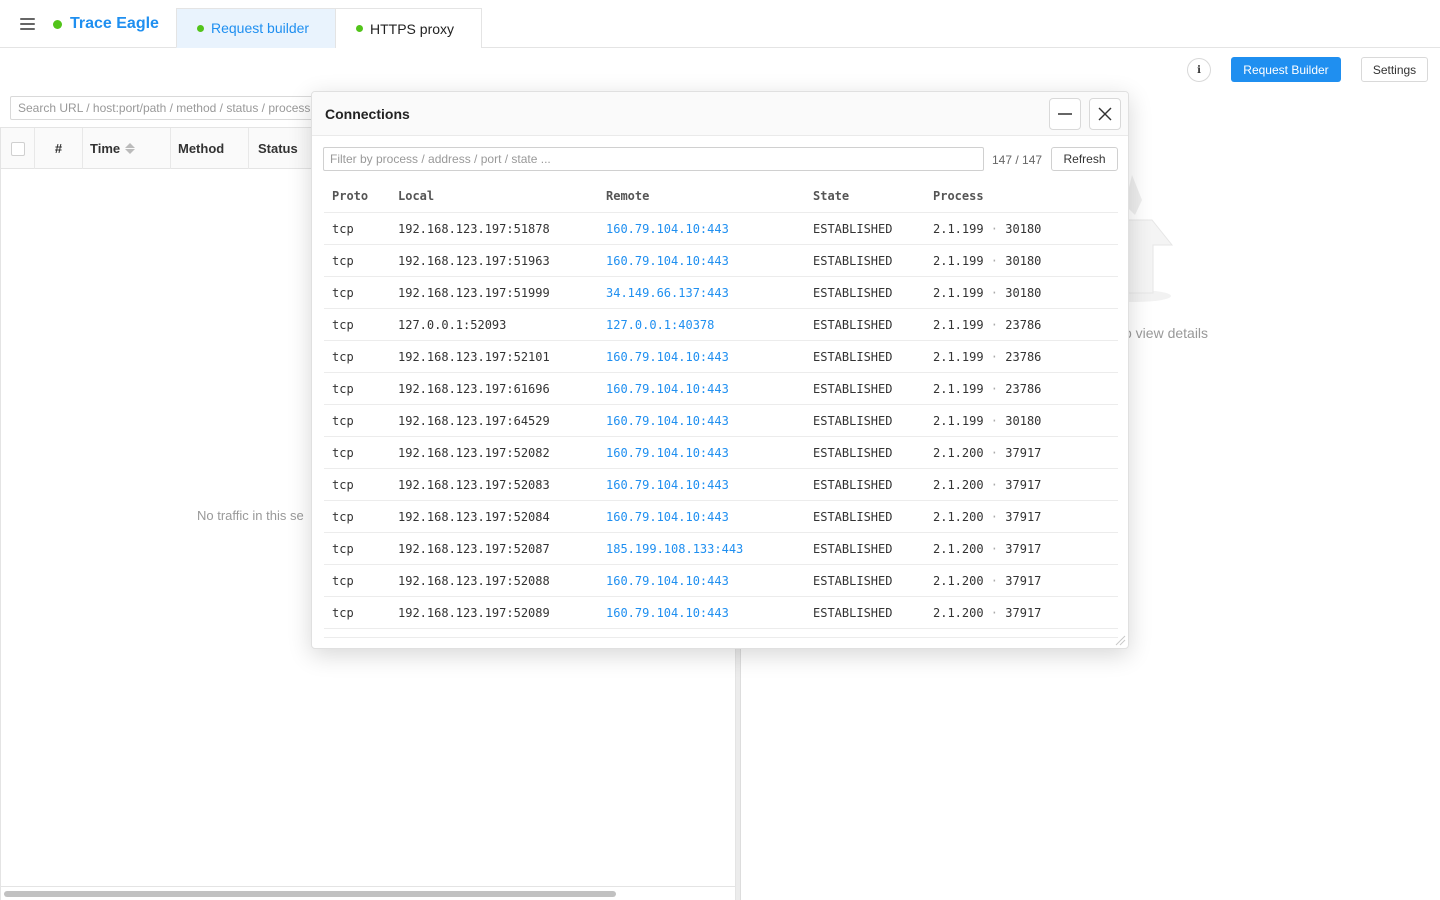 This screenshot has height=900, width=1440. I want to click on close-button, so click(1105, 114).